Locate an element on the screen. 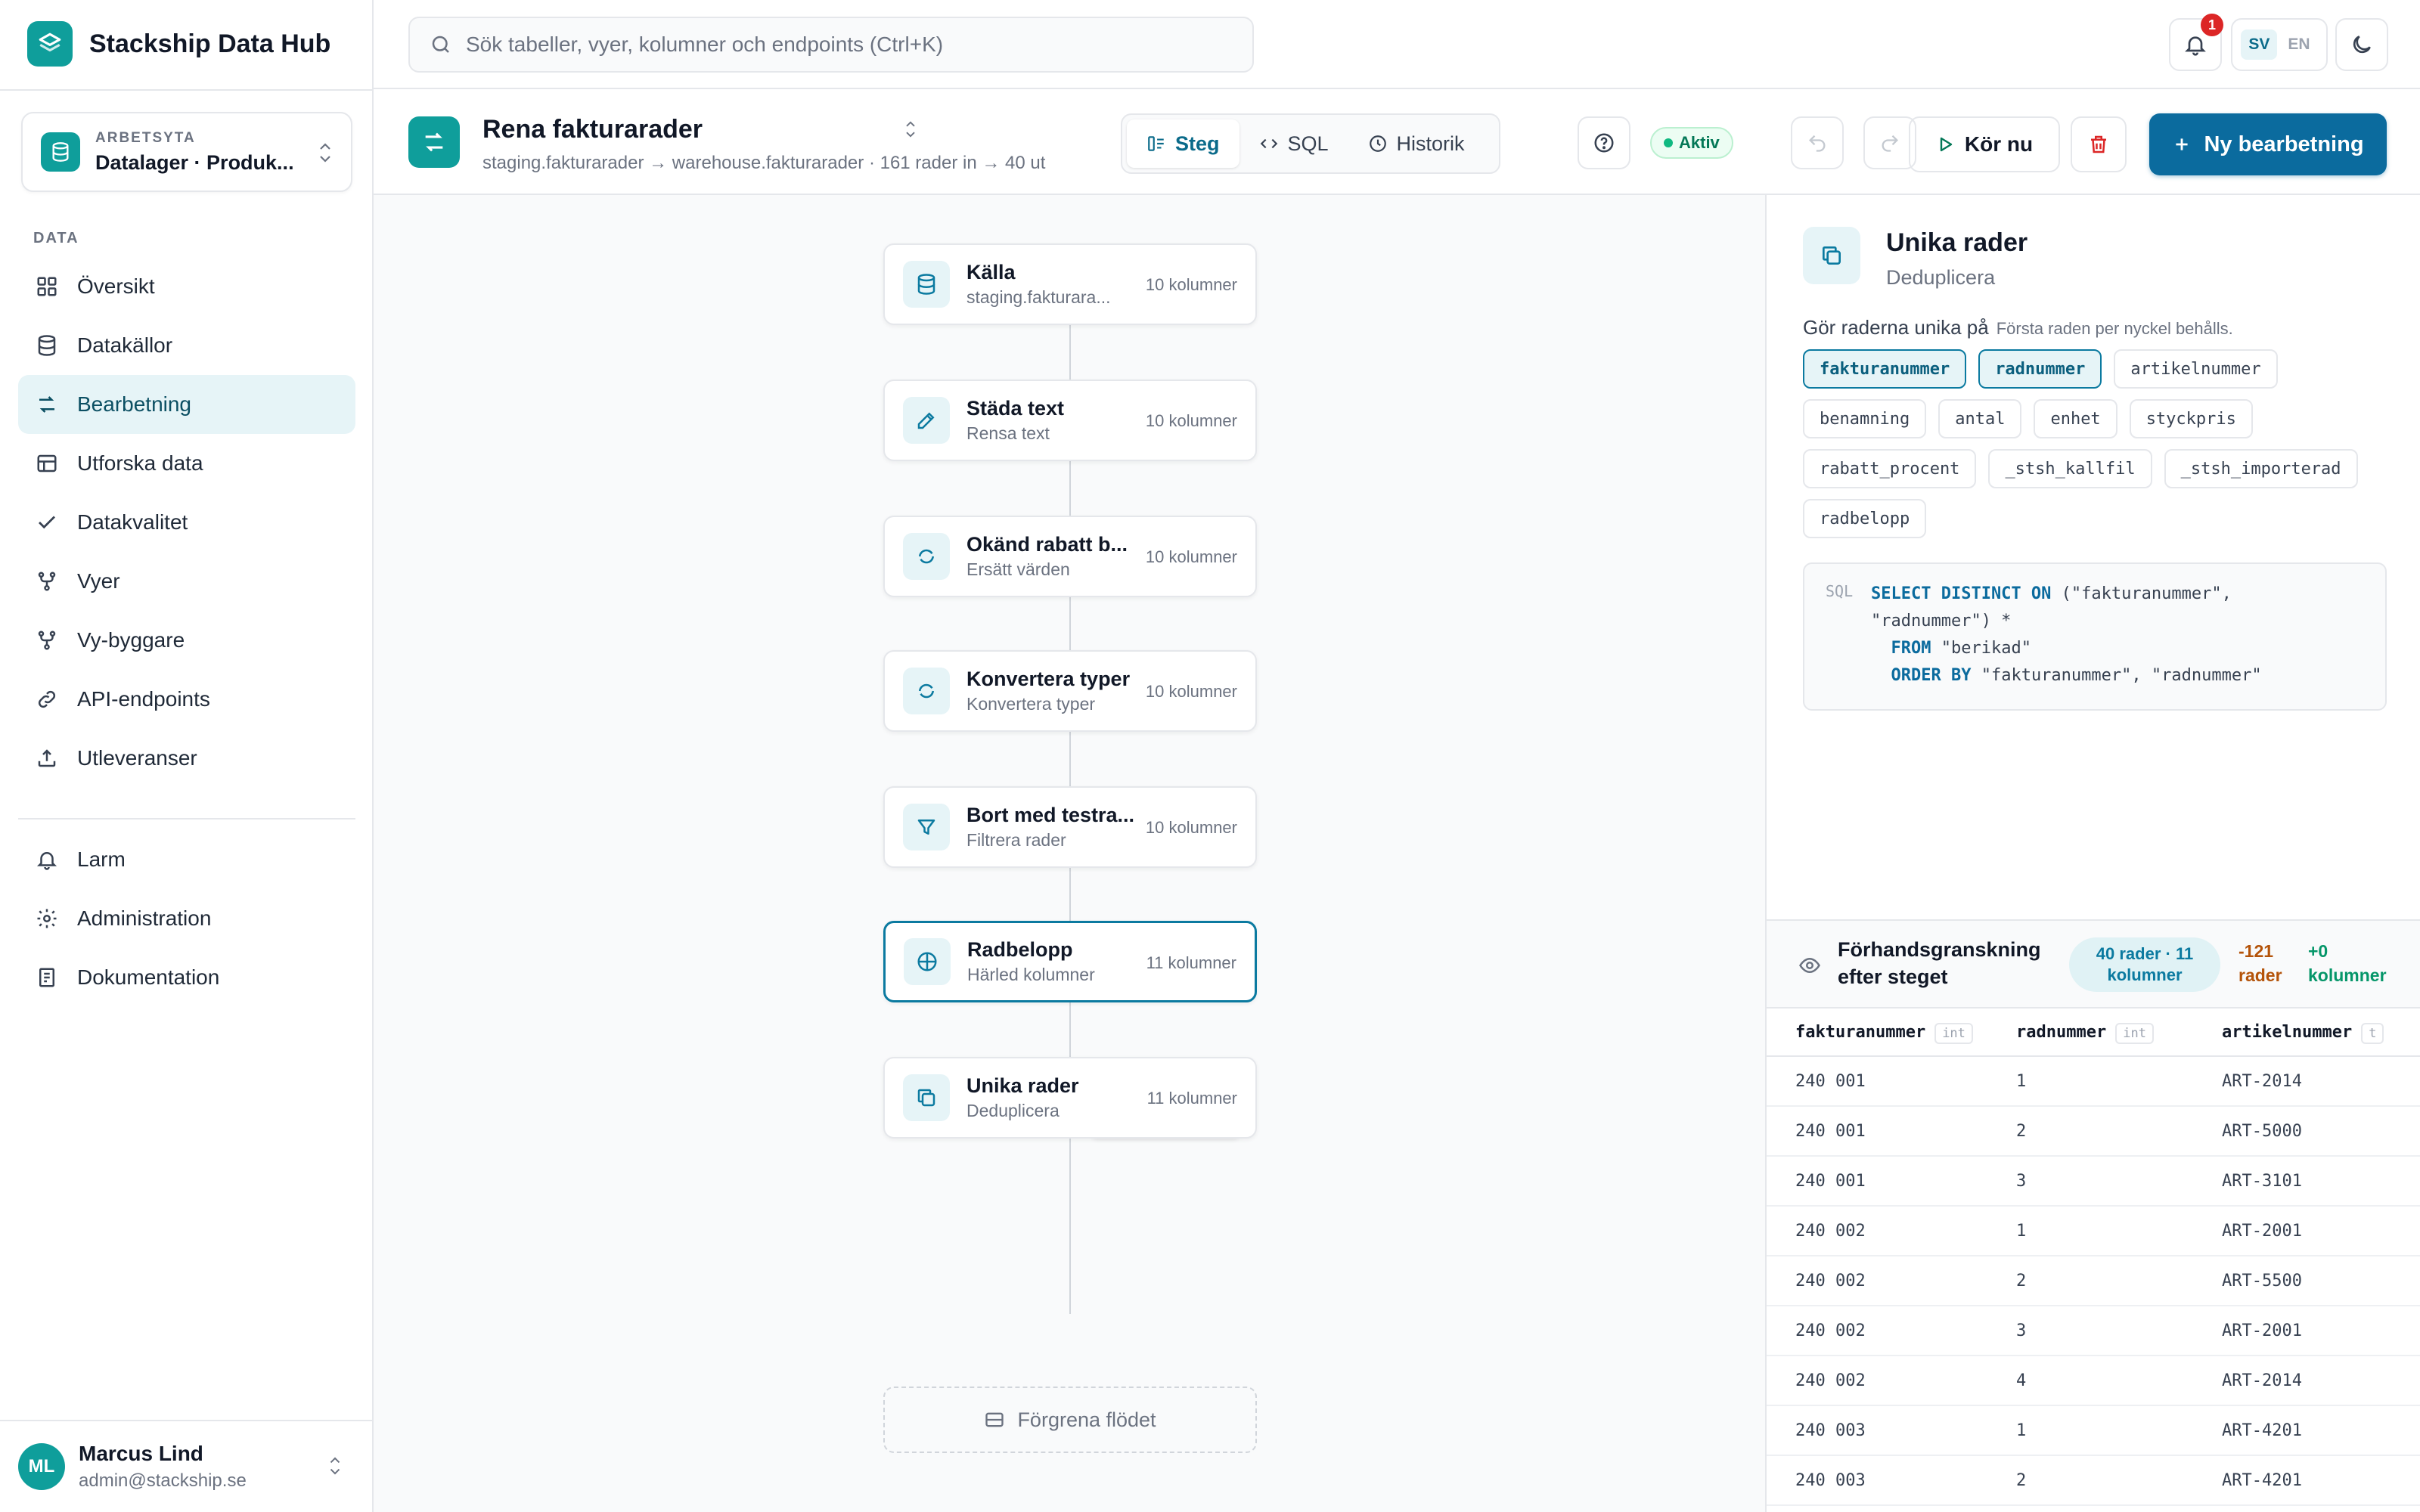 The image size is (2420, 1512). branch-flow-button: Förgrena flödet is located at coordinates (1070, 1420).